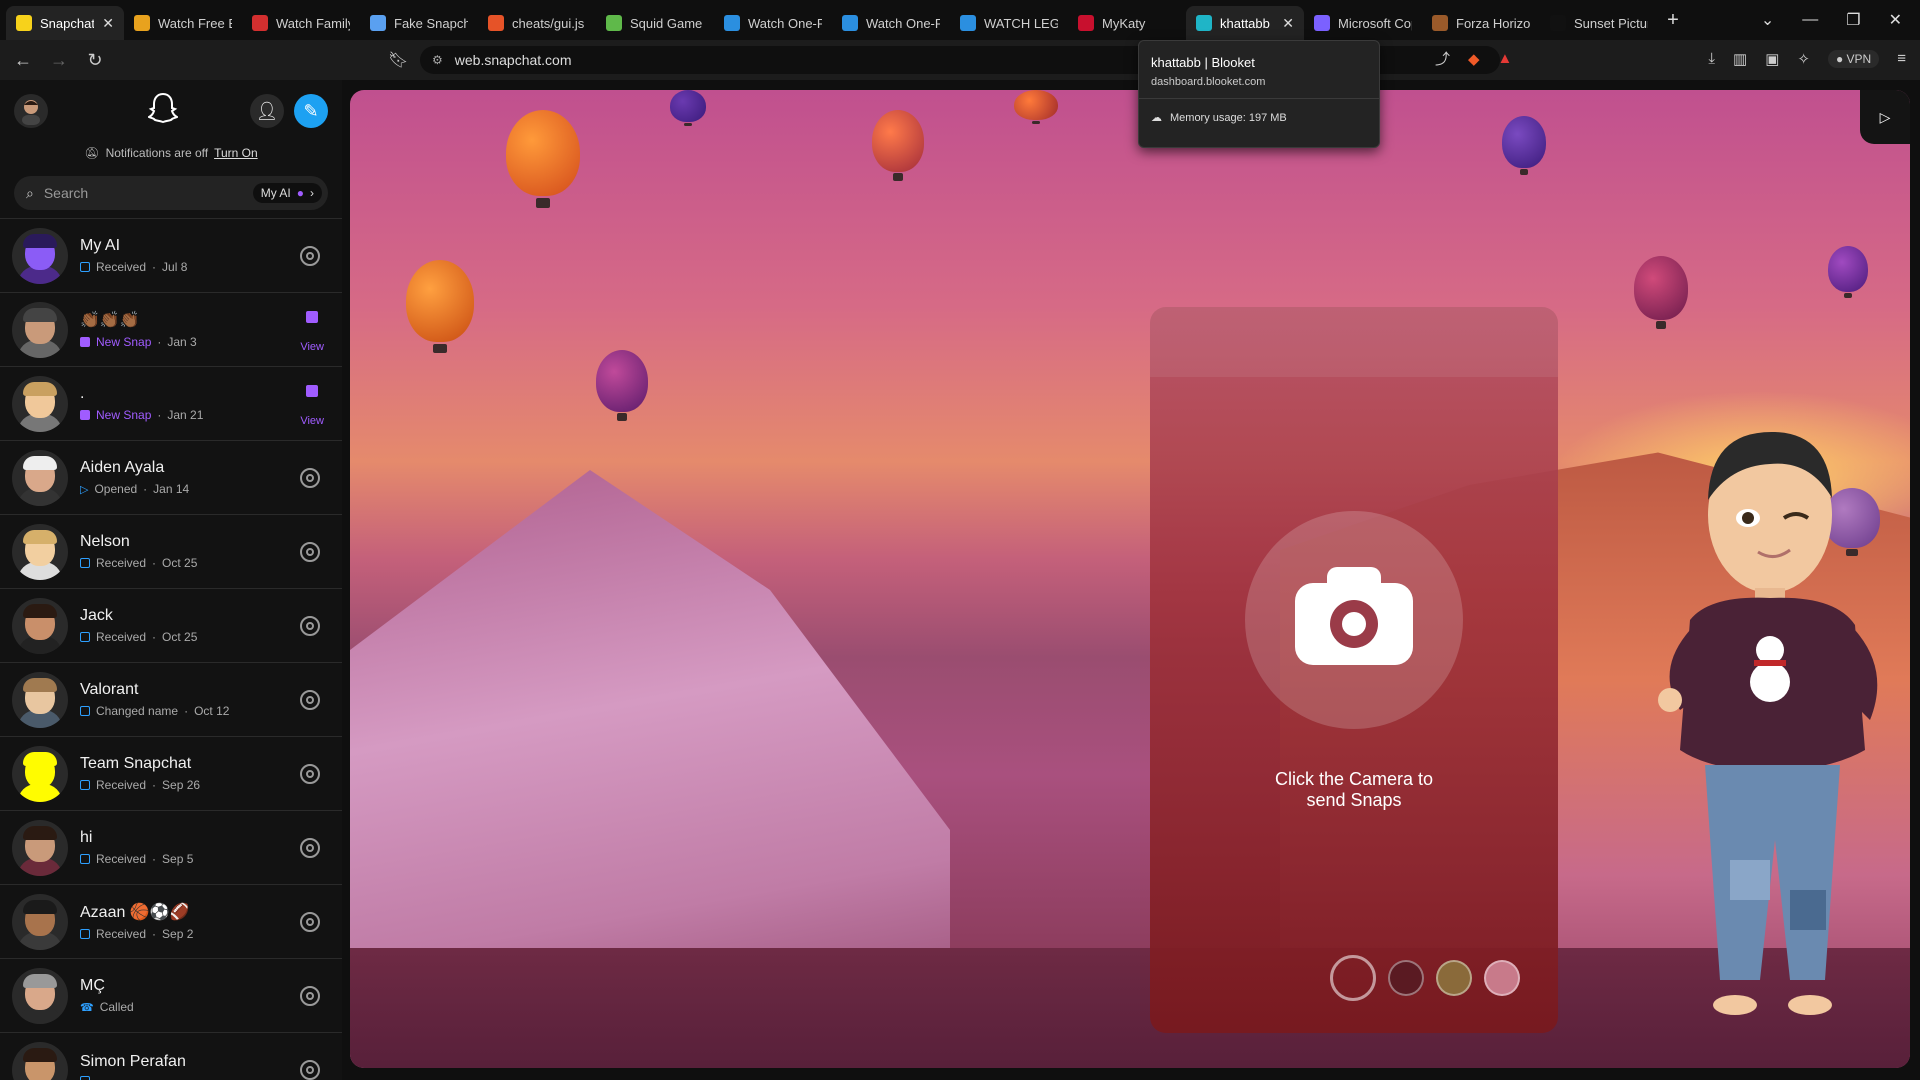 This screenshot has height=1080, width=1920. Describe the element at coordinates (1353, 978) in the screenshot. I see `lens-capture-ring` at that location.